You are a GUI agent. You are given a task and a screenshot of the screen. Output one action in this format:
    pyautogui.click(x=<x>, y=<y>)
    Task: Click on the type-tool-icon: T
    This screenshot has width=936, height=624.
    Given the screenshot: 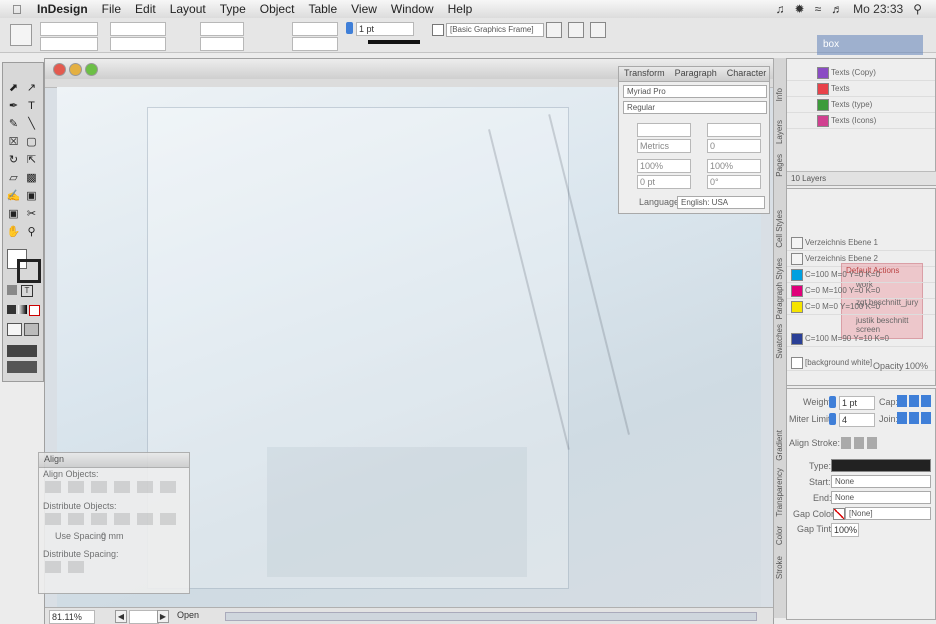 What is the action you would take?
    pyautogui.click(x=31, y=106)
    